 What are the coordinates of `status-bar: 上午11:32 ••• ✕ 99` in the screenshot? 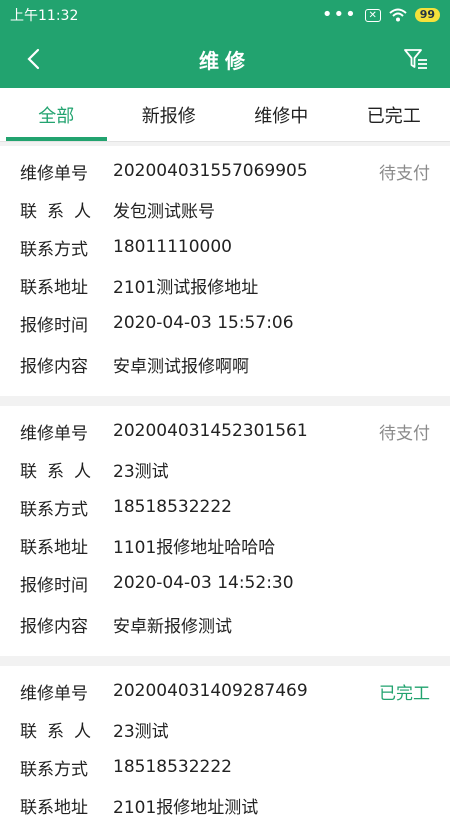 It's located at (225, 15).